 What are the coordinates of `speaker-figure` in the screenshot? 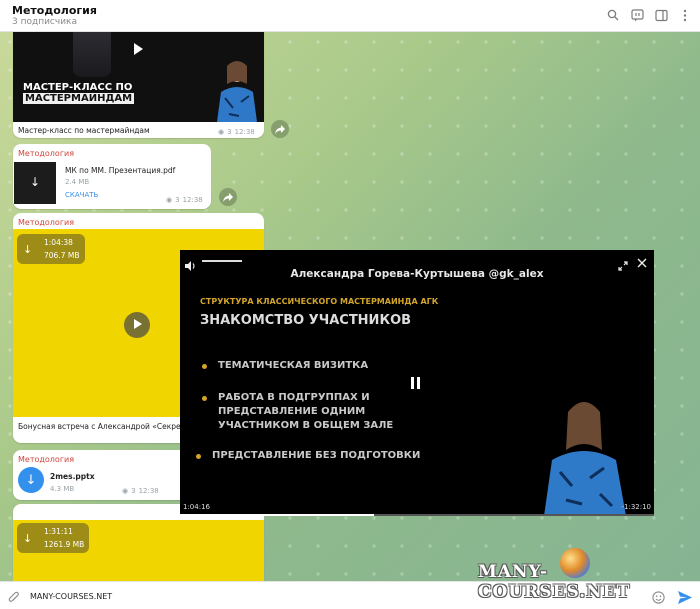 It's located at (92, 54).